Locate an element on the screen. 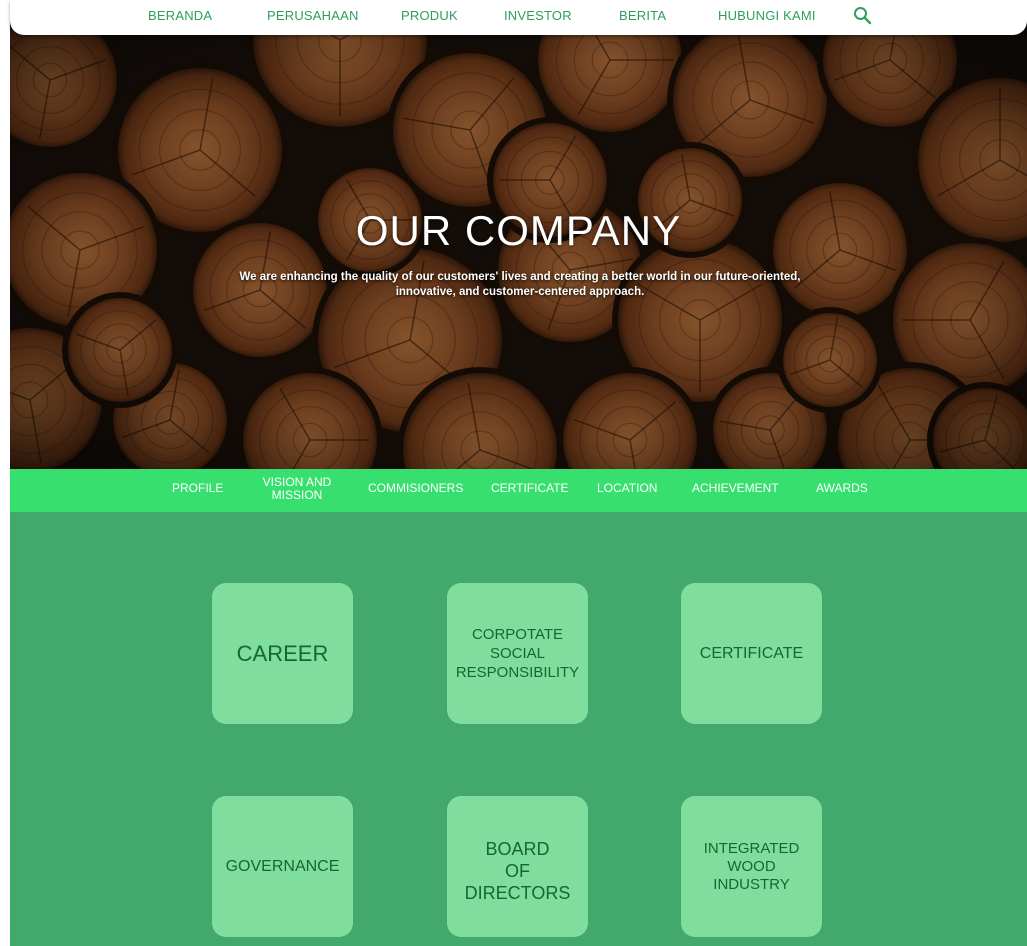 The height and width of the screenshot is (946, 1027). card-label: CAREER is located at coordinates (282, 653).